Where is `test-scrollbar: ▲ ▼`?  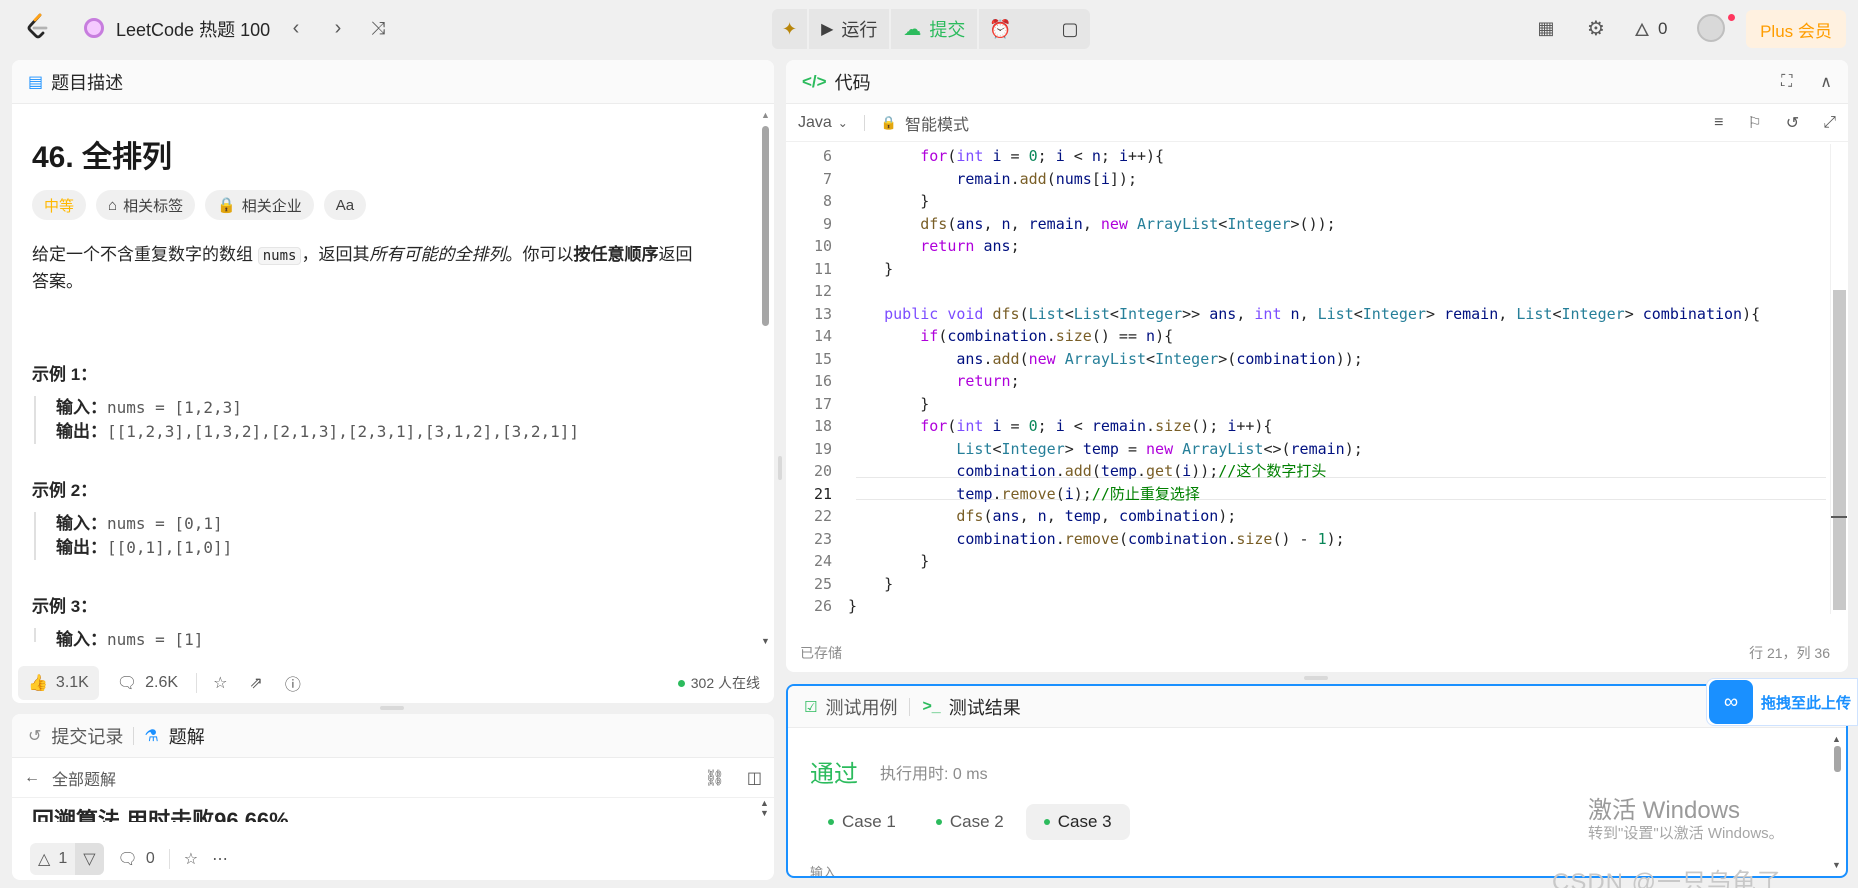
test-scrollbar: ▲ ▼ is located at coordinates (1838, 804).